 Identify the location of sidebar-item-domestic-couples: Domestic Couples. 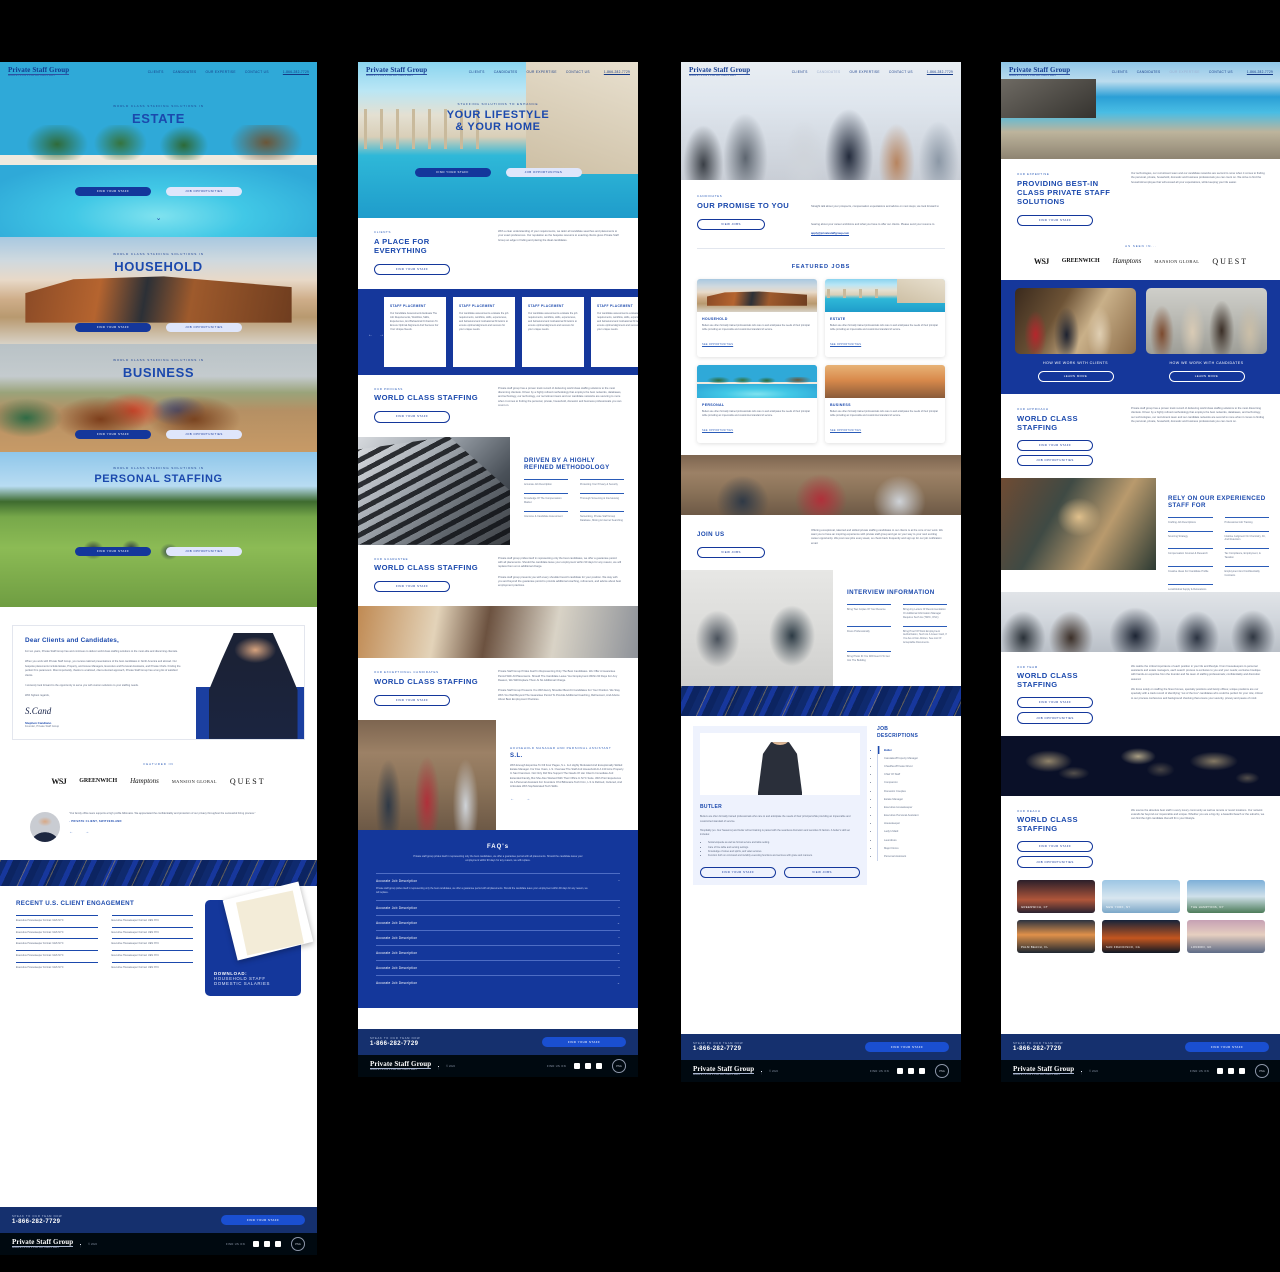
(914, 791).